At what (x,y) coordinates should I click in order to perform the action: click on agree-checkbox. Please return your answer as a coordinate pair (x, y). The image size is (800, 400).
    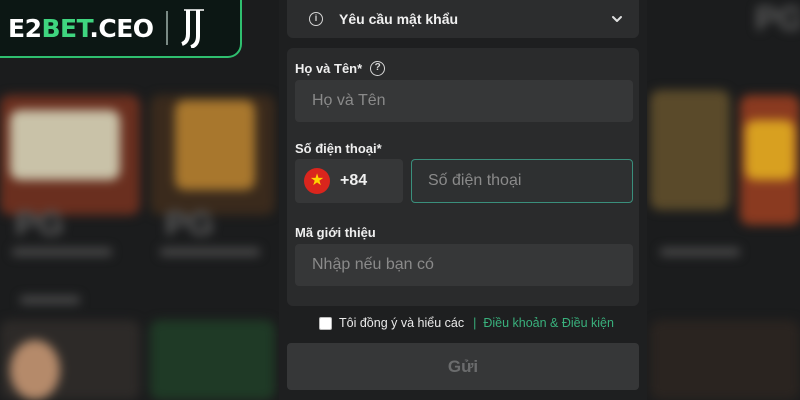
    Looking at the image, I should click on (325, 323).